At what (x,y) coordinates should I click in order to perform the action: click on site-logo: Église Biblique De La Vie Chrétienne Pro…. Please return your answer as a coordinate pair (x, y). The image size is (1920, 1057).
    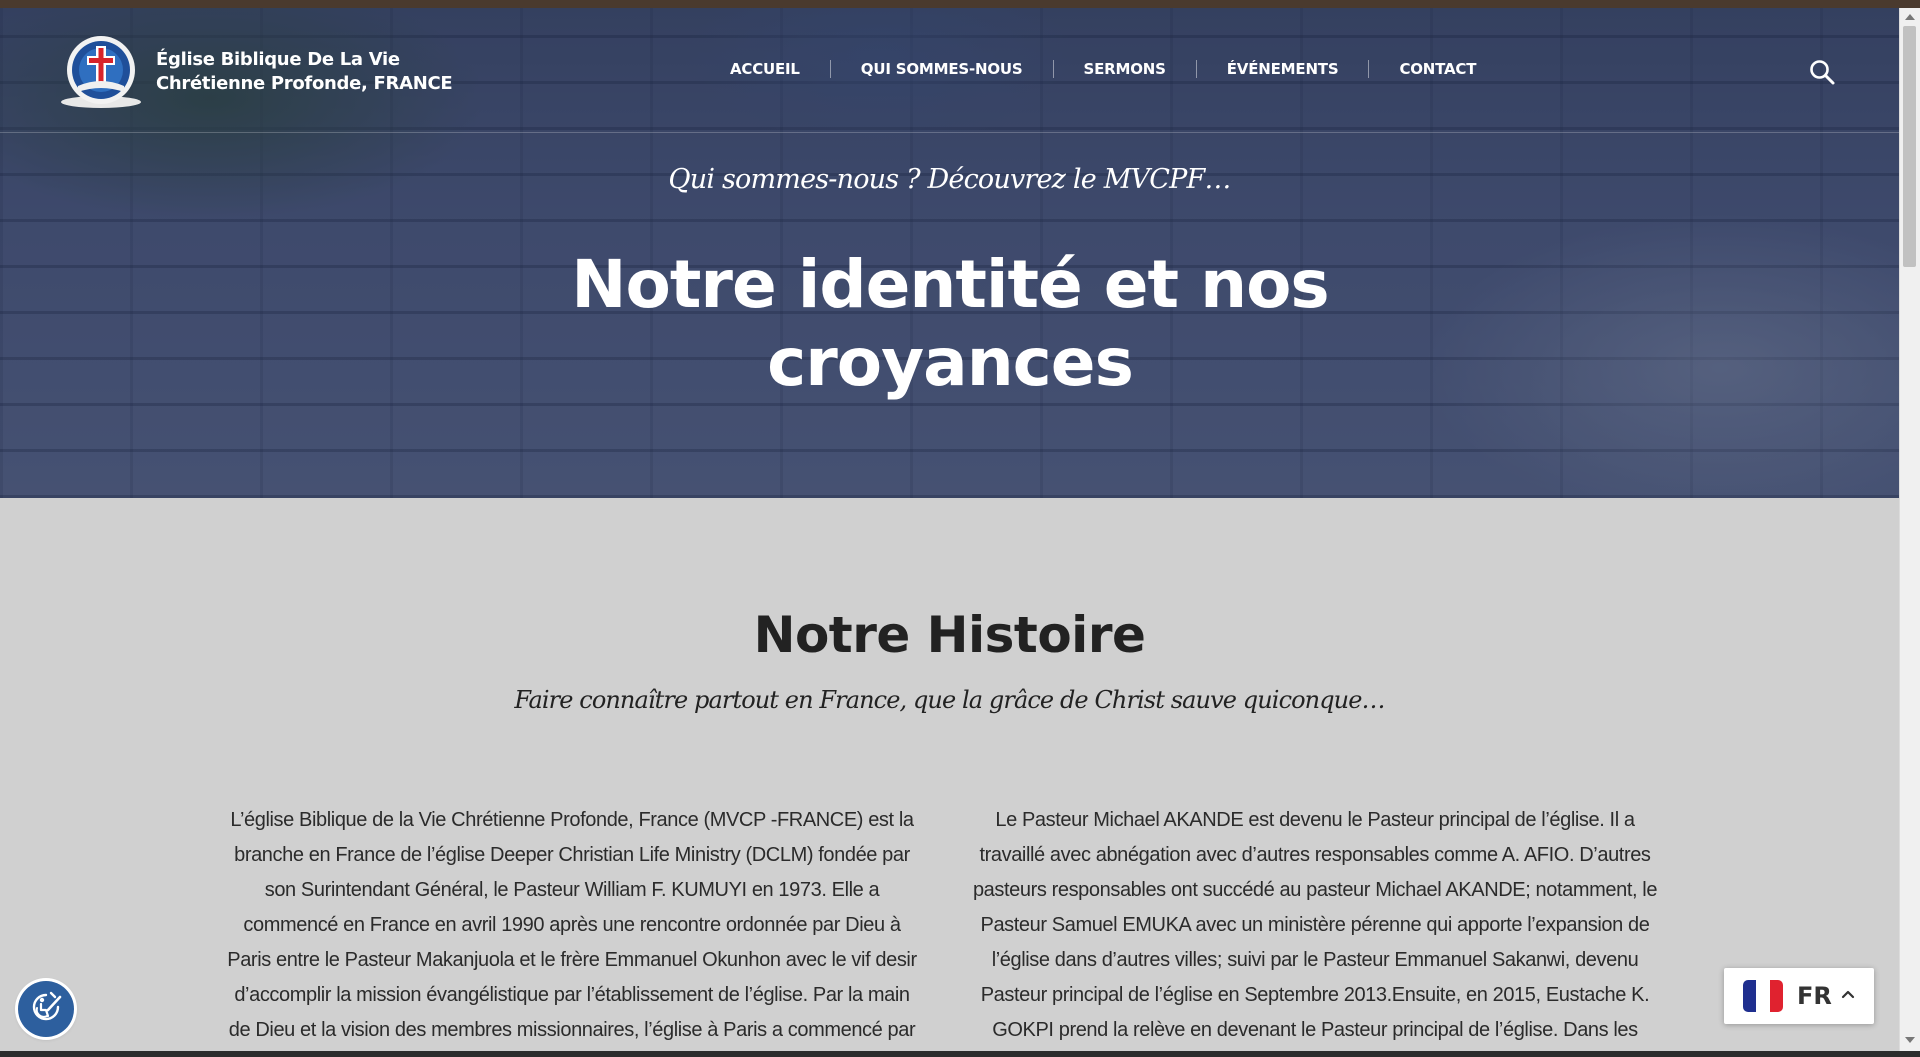
    Looking at the image, I should click on (255, 72).